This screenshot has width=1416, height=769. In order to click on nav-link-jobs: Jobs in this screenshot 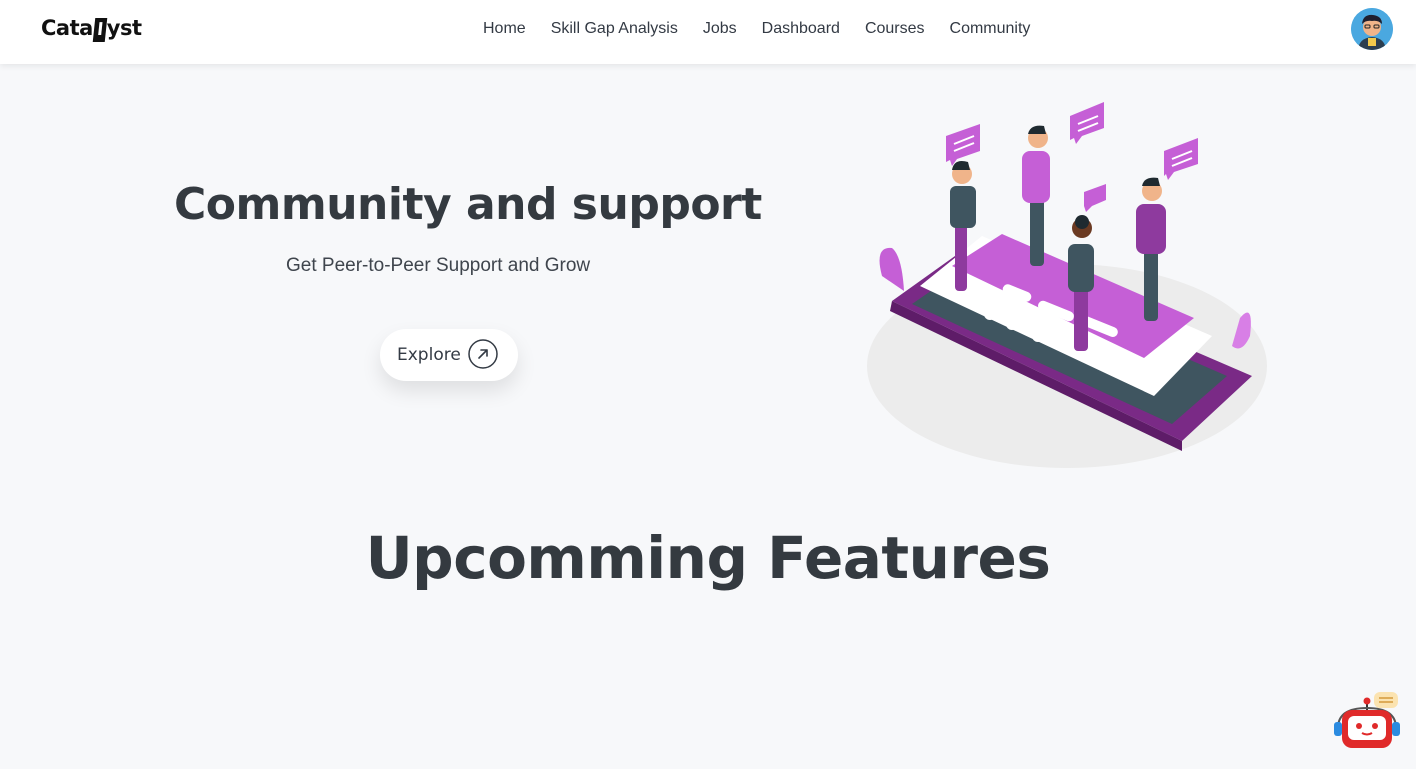, I will do `click(720, 29)`.